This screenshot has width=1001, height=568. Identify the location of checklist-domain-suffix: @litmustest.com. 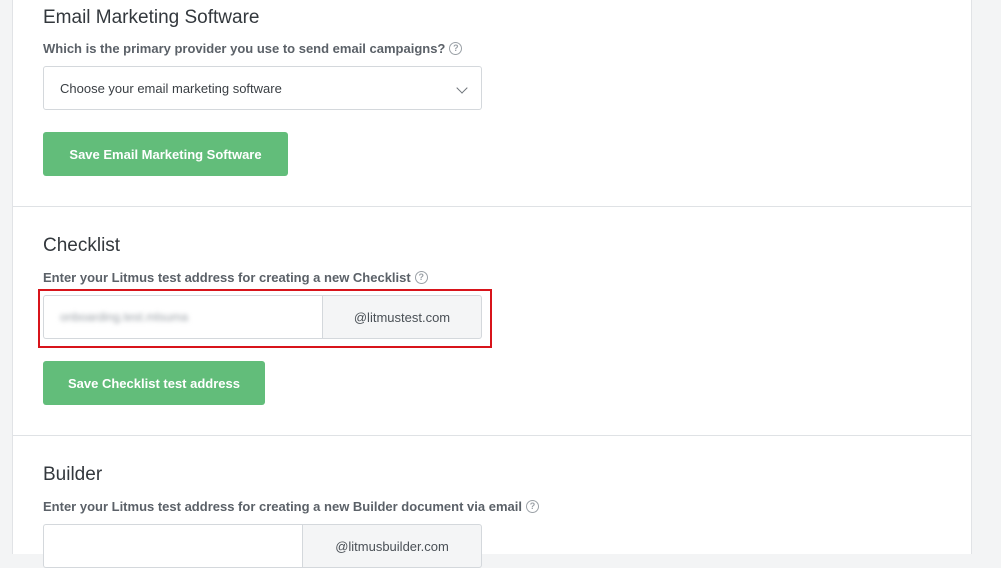
(402, 317).